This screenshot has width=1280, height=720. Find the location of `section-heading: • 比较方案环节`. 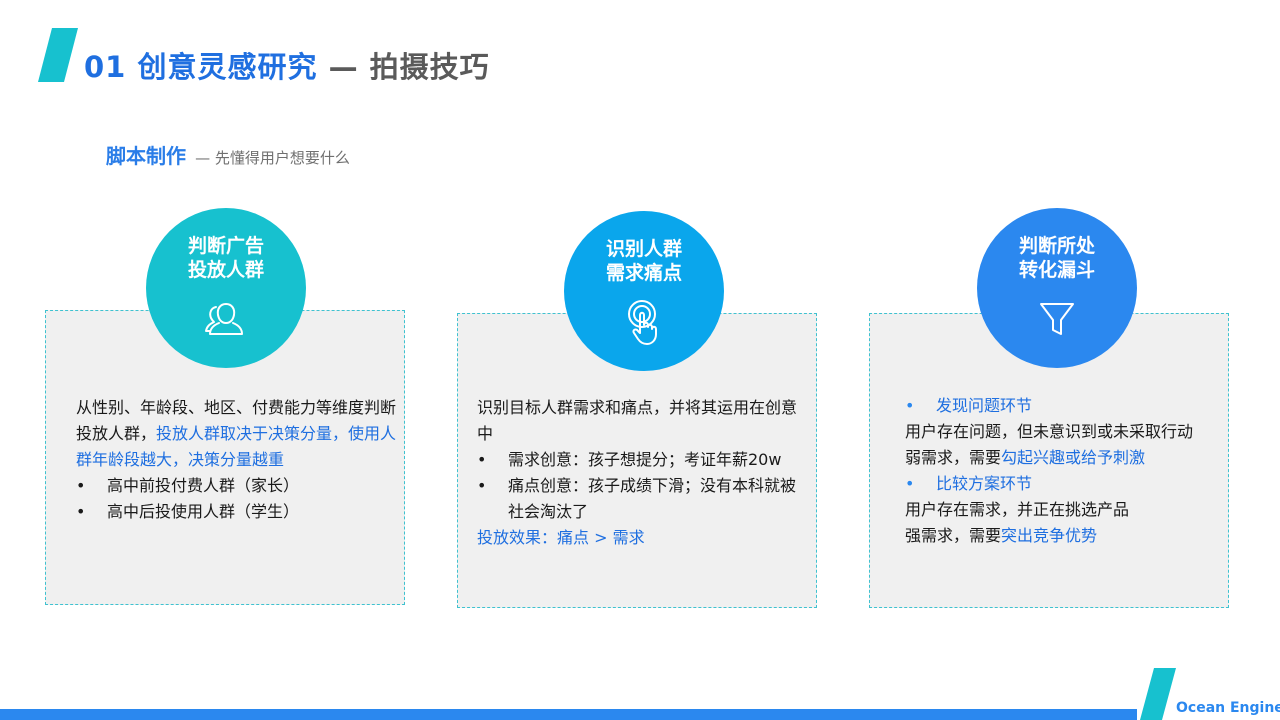

section-heading: • 比较方案环节 is located at coordinates (1065, 484).